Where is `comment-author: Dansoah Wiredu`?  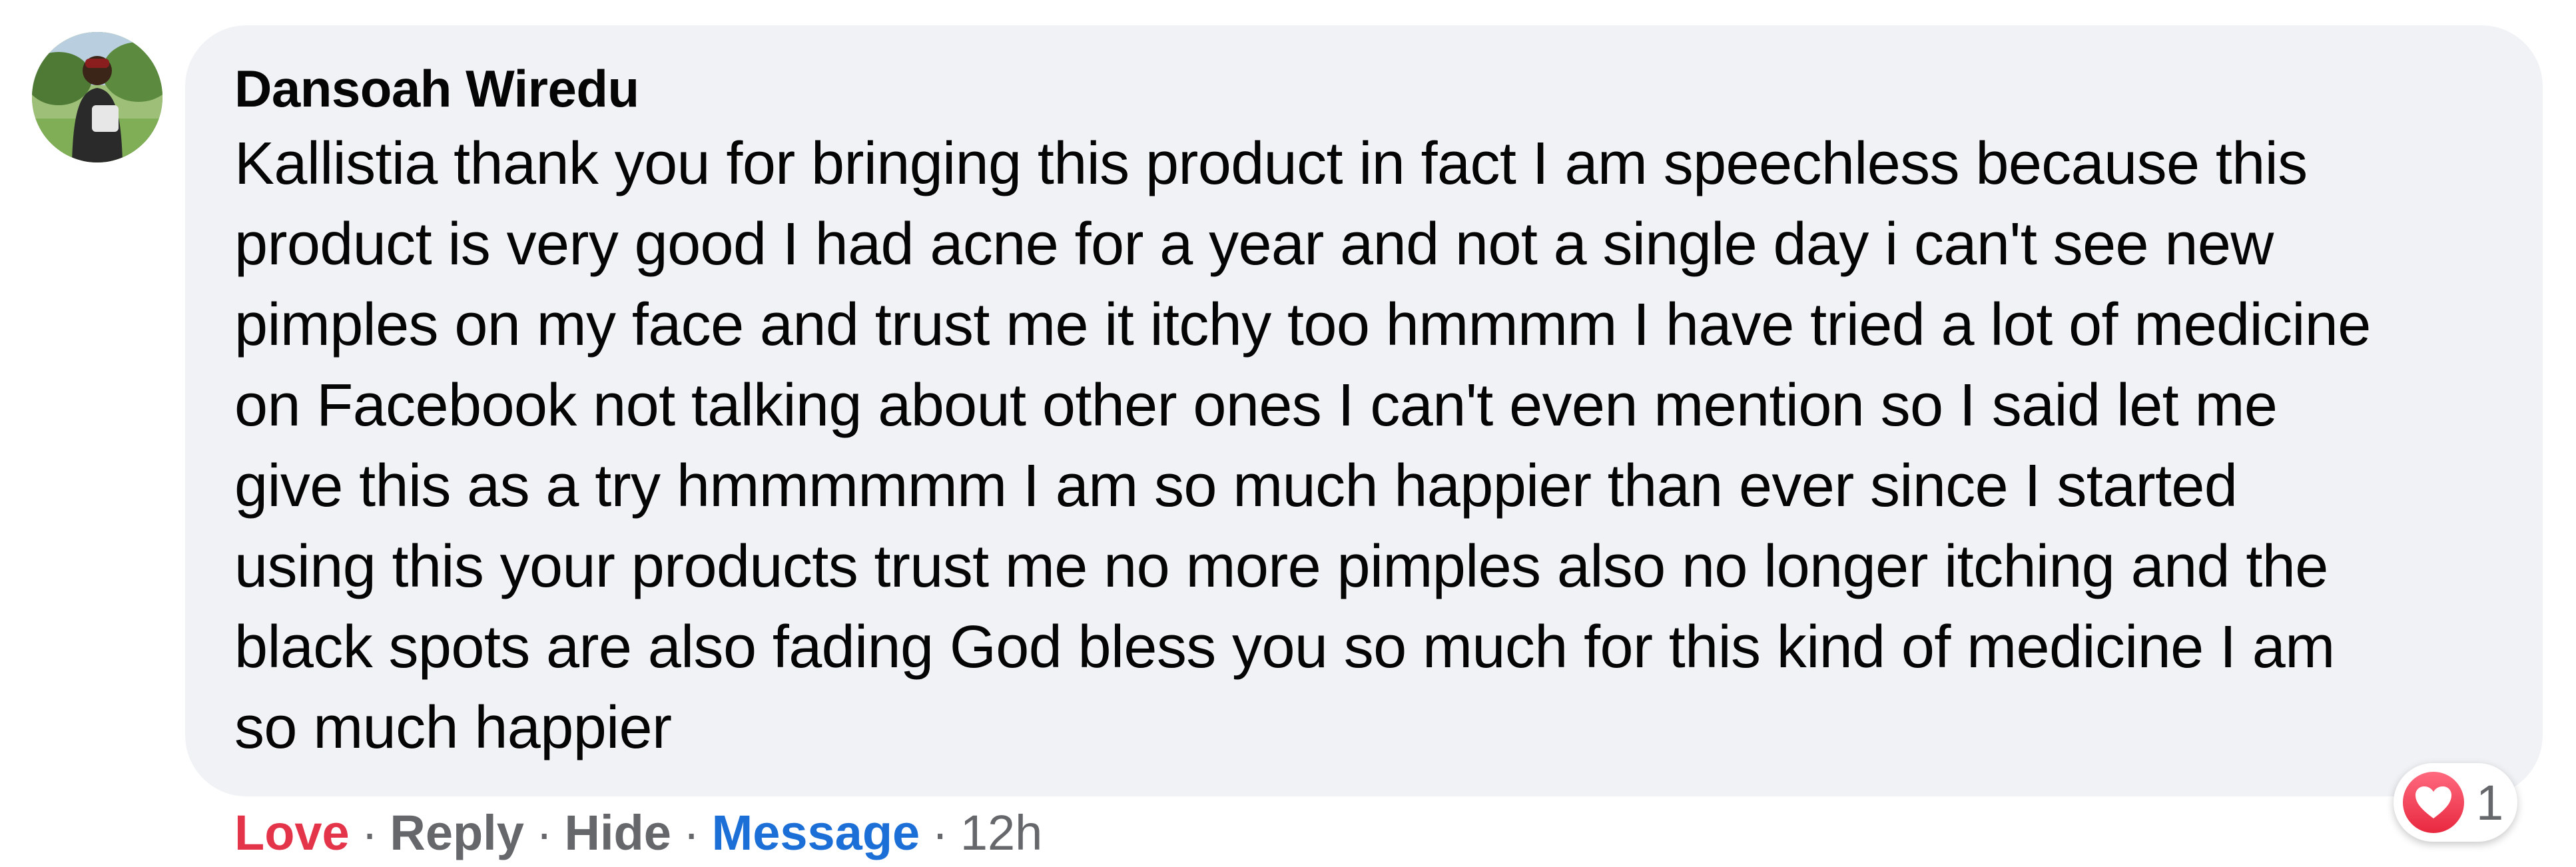 comment-author: Dansoah Wiredu is located at coordinates (1368, 89).